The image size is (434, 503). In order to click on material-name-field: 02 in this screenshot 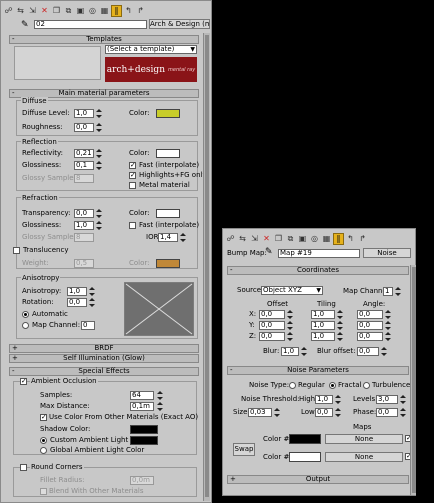, I will do `click(90, 24)`.